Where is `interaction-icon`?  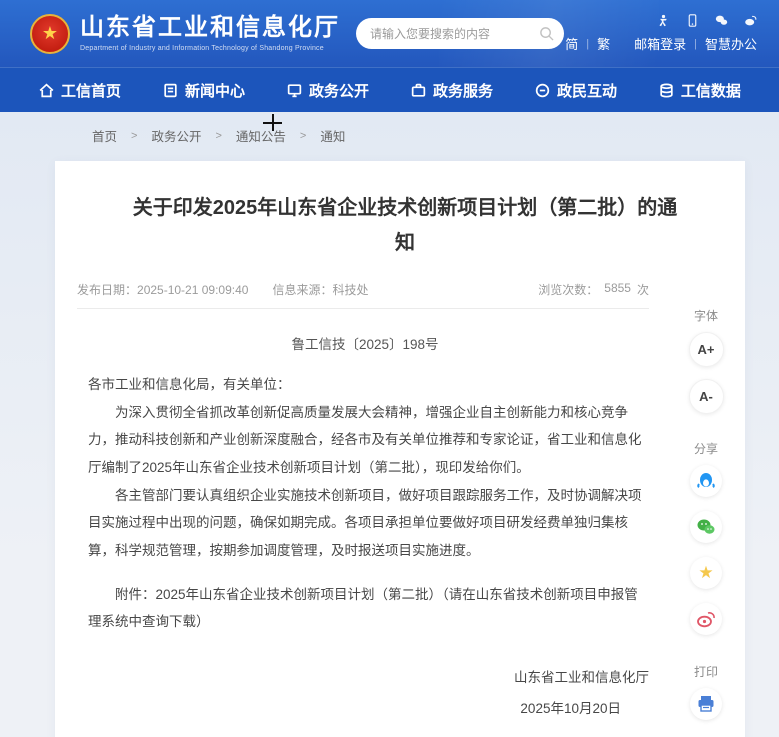 interaction-icon is located at coordinates (542, 90).